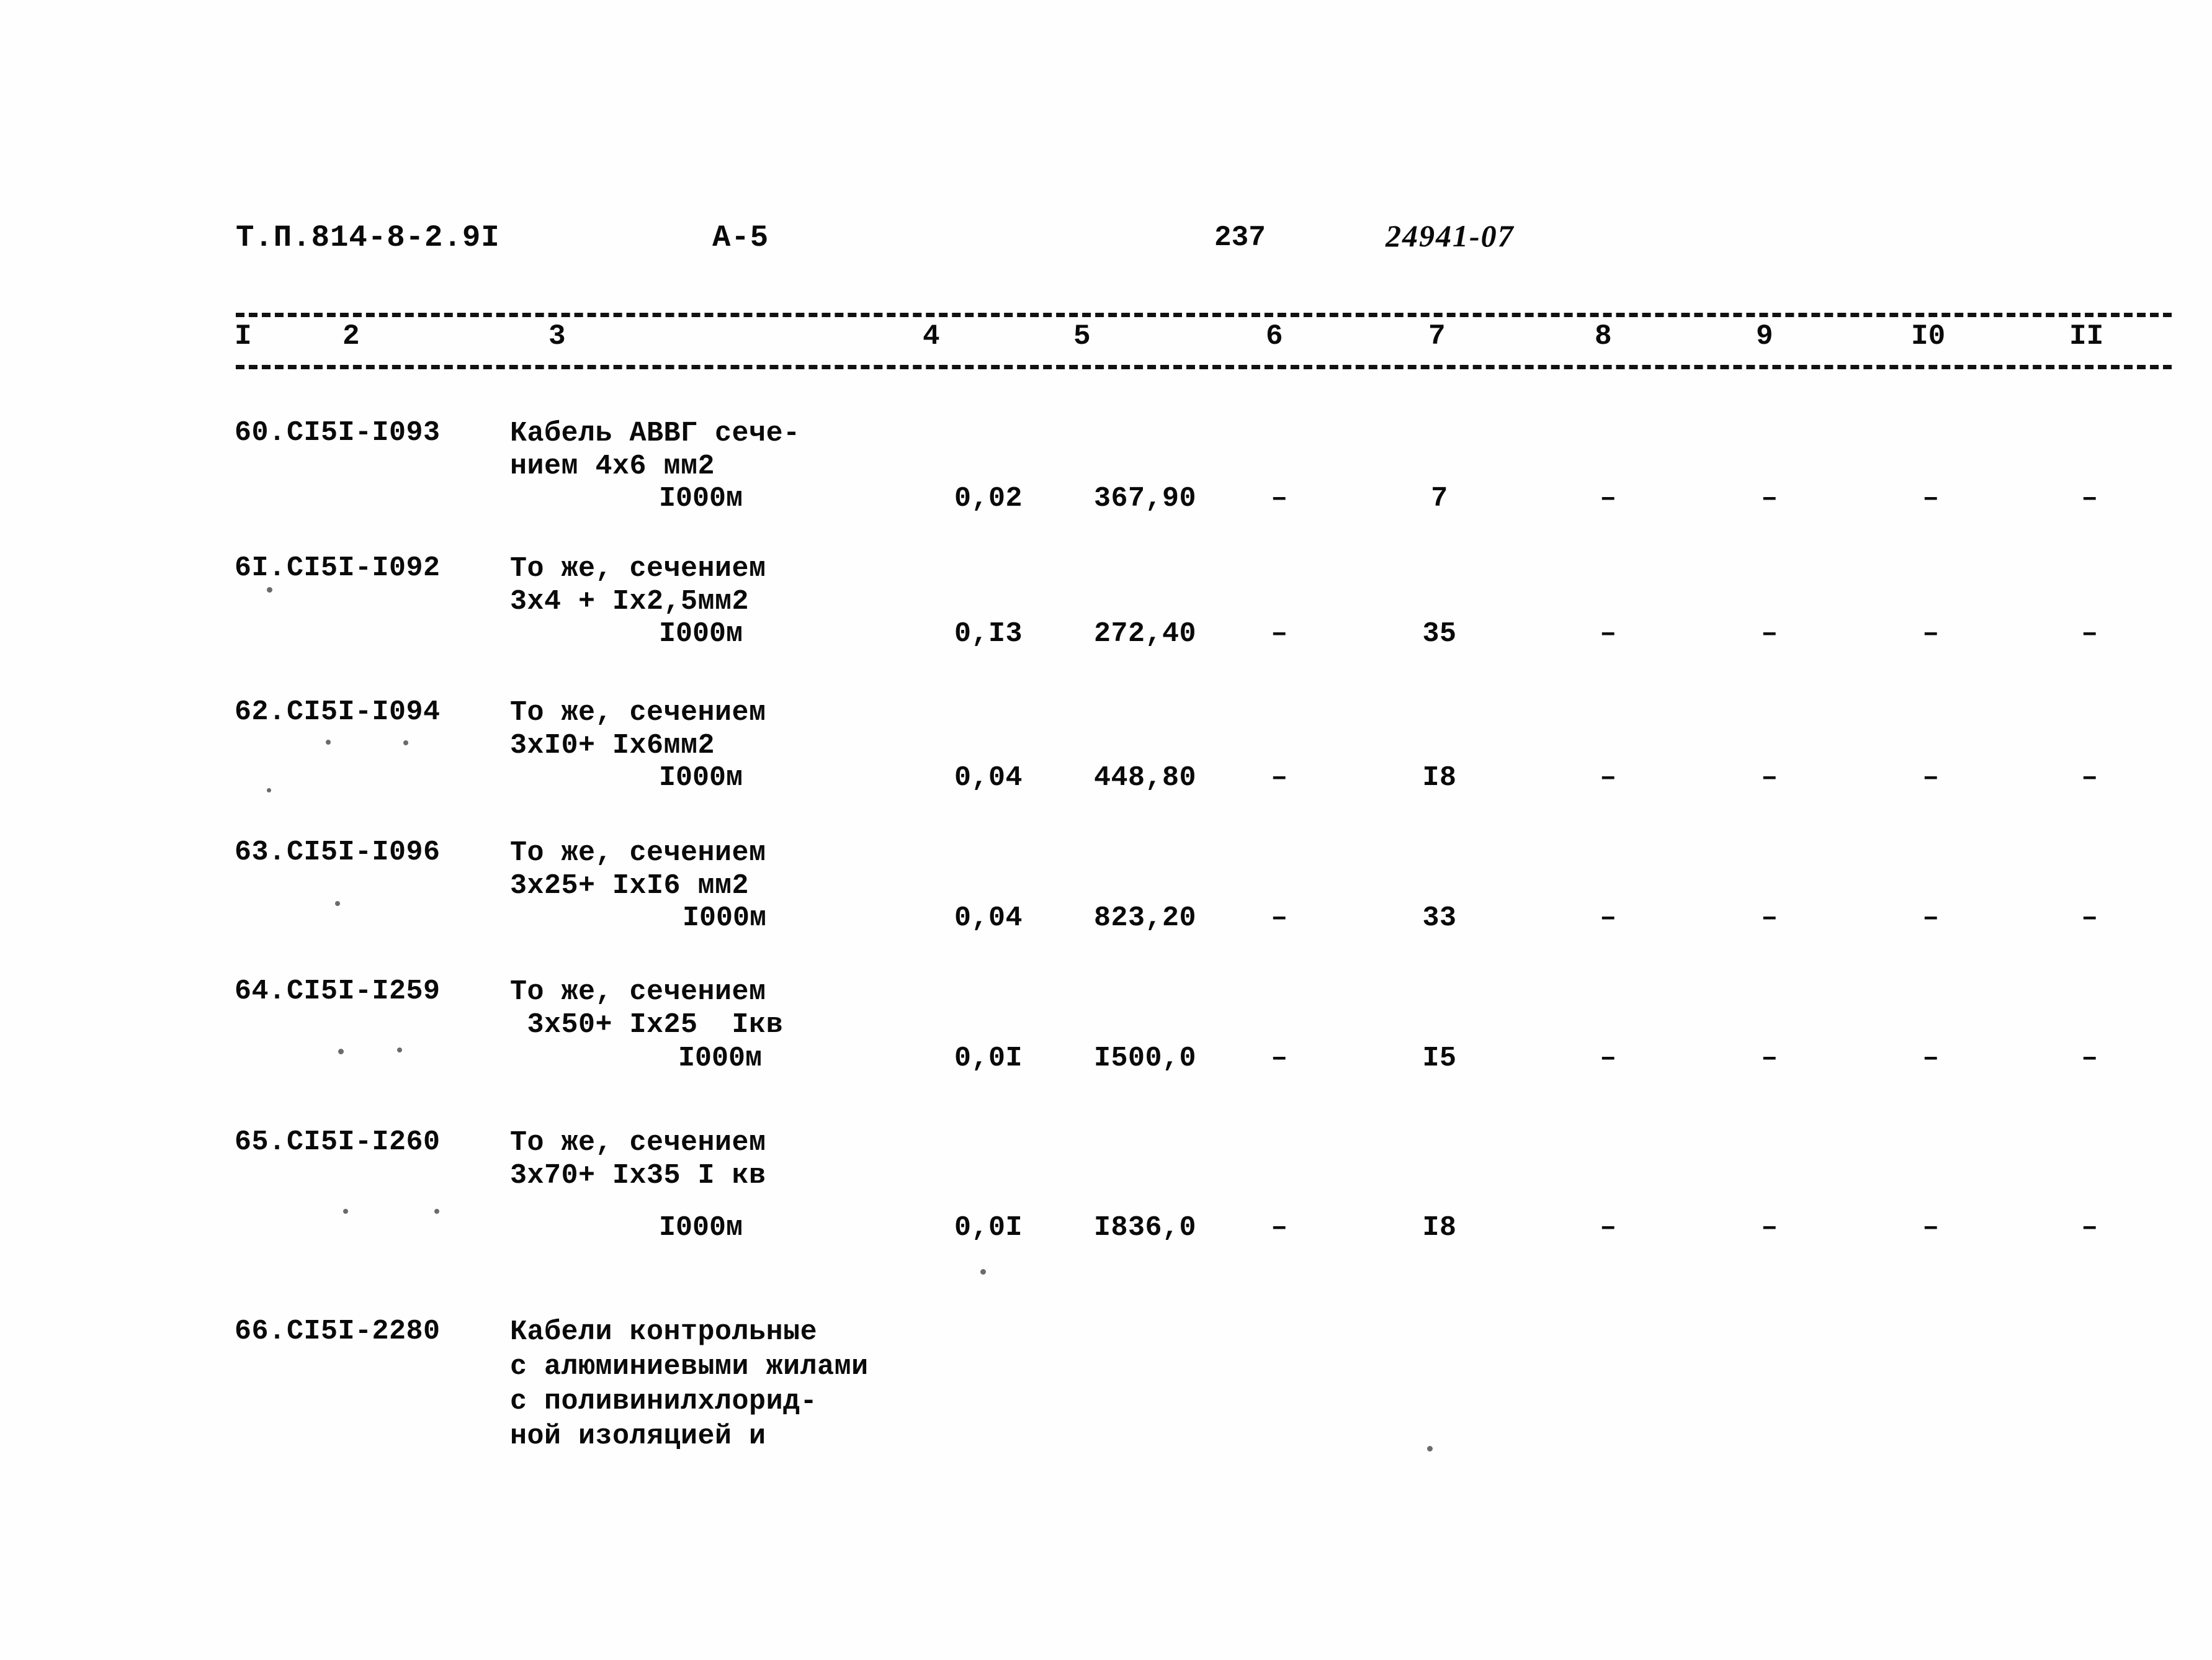 Image resolution: width=2212 pixels, height=1660 pixels. What do you see at coordinates (1145, 1058) in the screenshot?
I see `row-price: I500,0` at bounding box center [1145, 1058].